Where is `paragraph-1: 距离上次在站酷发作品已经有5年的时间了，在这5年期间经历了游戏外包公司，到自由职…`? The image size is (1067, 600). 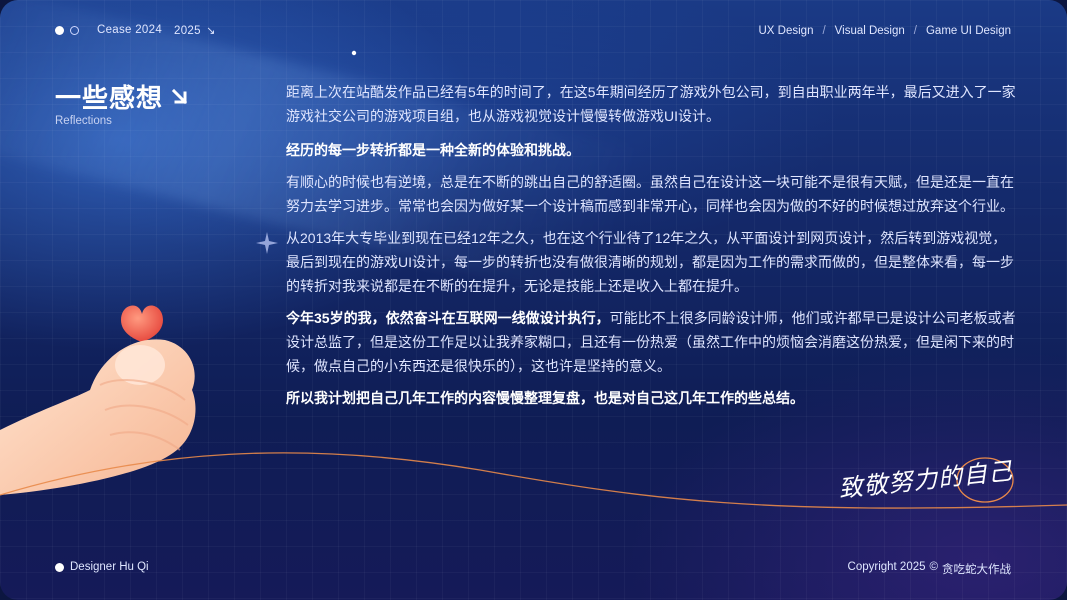 paragraph-1: 距离上次在站酷发作品已经有5年的时间了，在这5年期间经历了游戏外包公司，到自由职… is located at coordinates (651, 104).